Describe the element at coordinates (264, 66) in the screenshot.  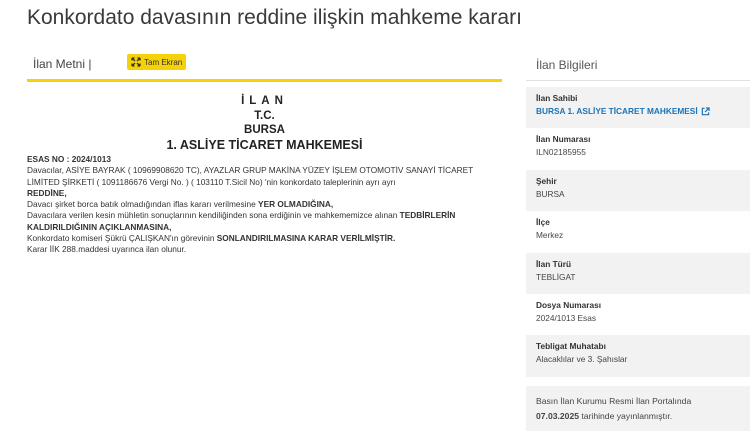
I see `notice-tab-bar: İlan Metni | Tam Ekran` at that location.